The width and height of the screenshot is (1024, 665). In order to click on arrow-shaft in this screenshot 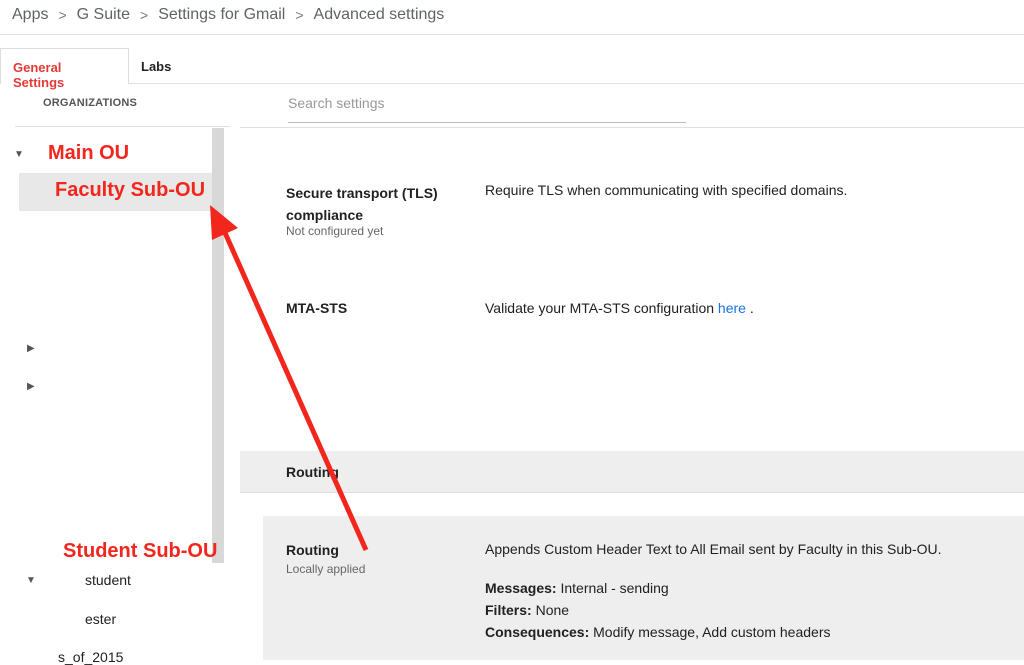, I will do `click(294, 388)`.